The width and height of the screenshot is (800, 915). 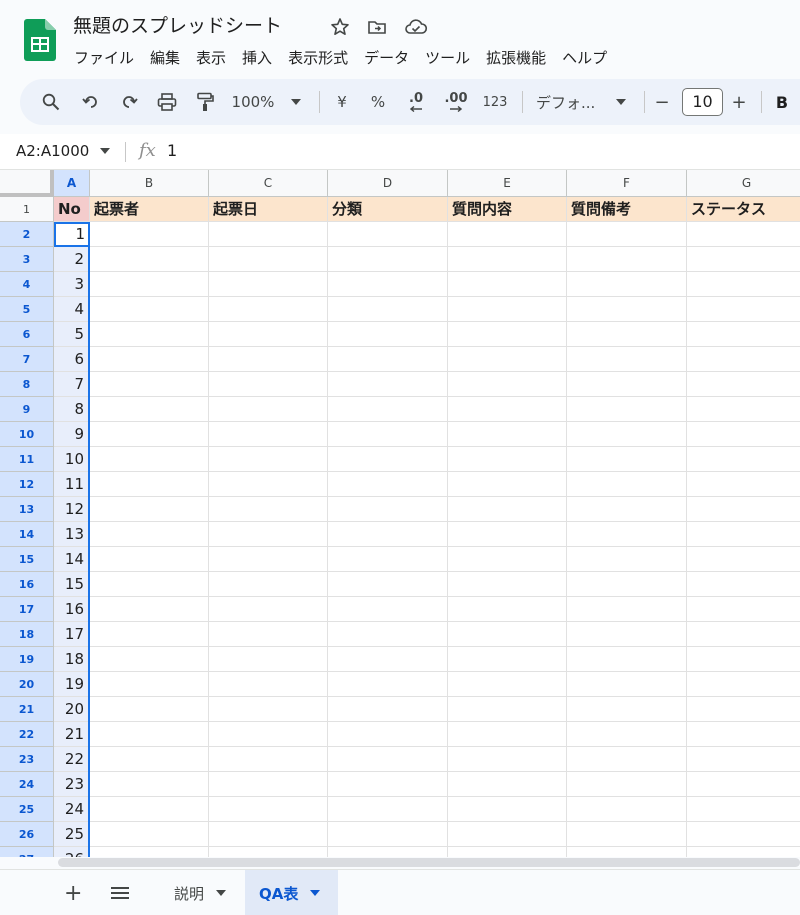 I want to click on bold-button: B, so click(x=782, y=102).